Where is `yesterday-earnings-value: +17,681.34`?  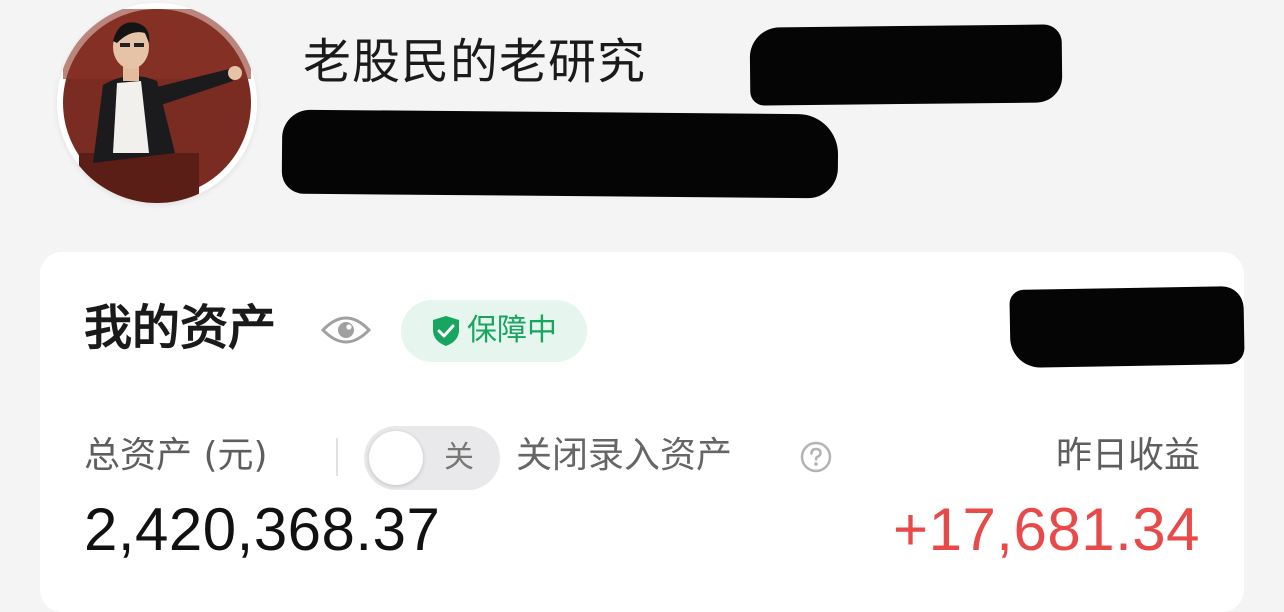 yesterday-earnings-value: +17,681.34 is located at coordinates (1046, 529).